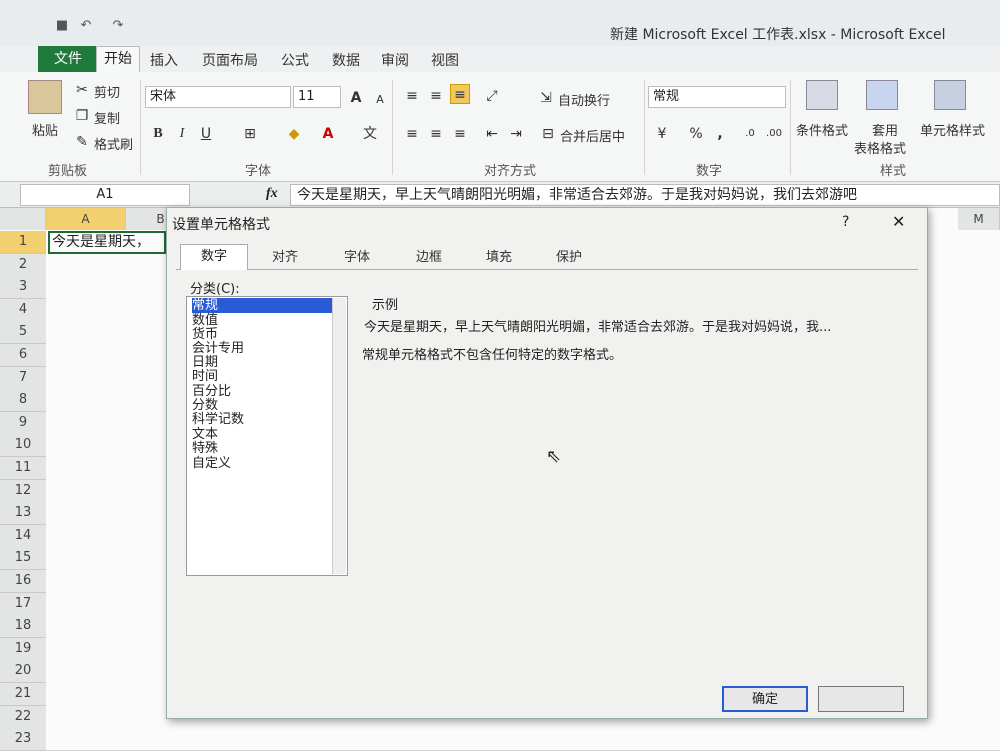 The width and height of the screenshot is (1000, 751). What do you see at coordinates (436, 96) in the screenshot?
I see `align-middle-icon: ≡` at bounding box center [436, 96].